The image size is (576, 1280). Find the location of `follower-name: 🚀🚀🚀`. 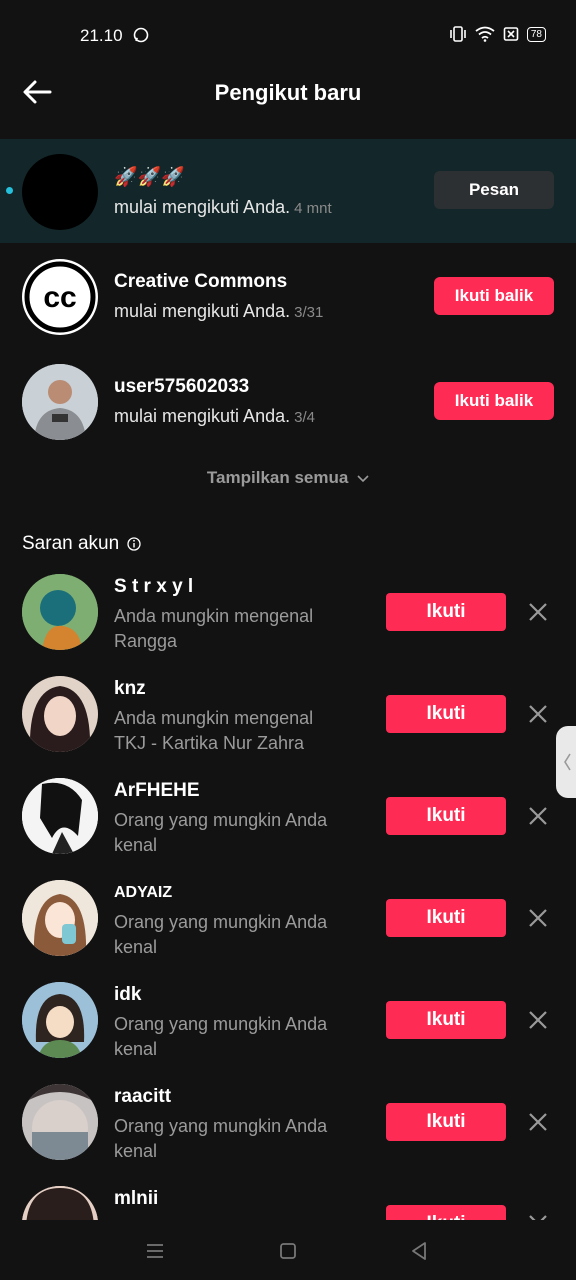

follower-name: 🚀🚀🚀 is located at coordinates (149, 177).